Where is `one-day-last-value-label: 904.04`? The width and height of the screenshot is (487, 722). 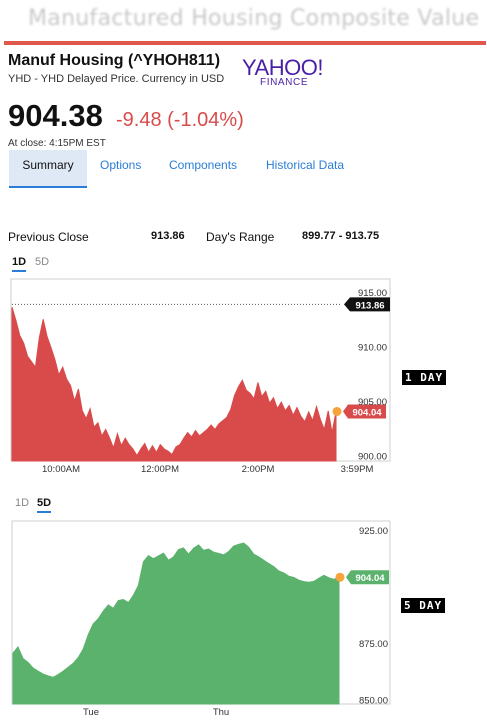
one-day-last-value-label: 904.04 is located at coordinates (367, 412).